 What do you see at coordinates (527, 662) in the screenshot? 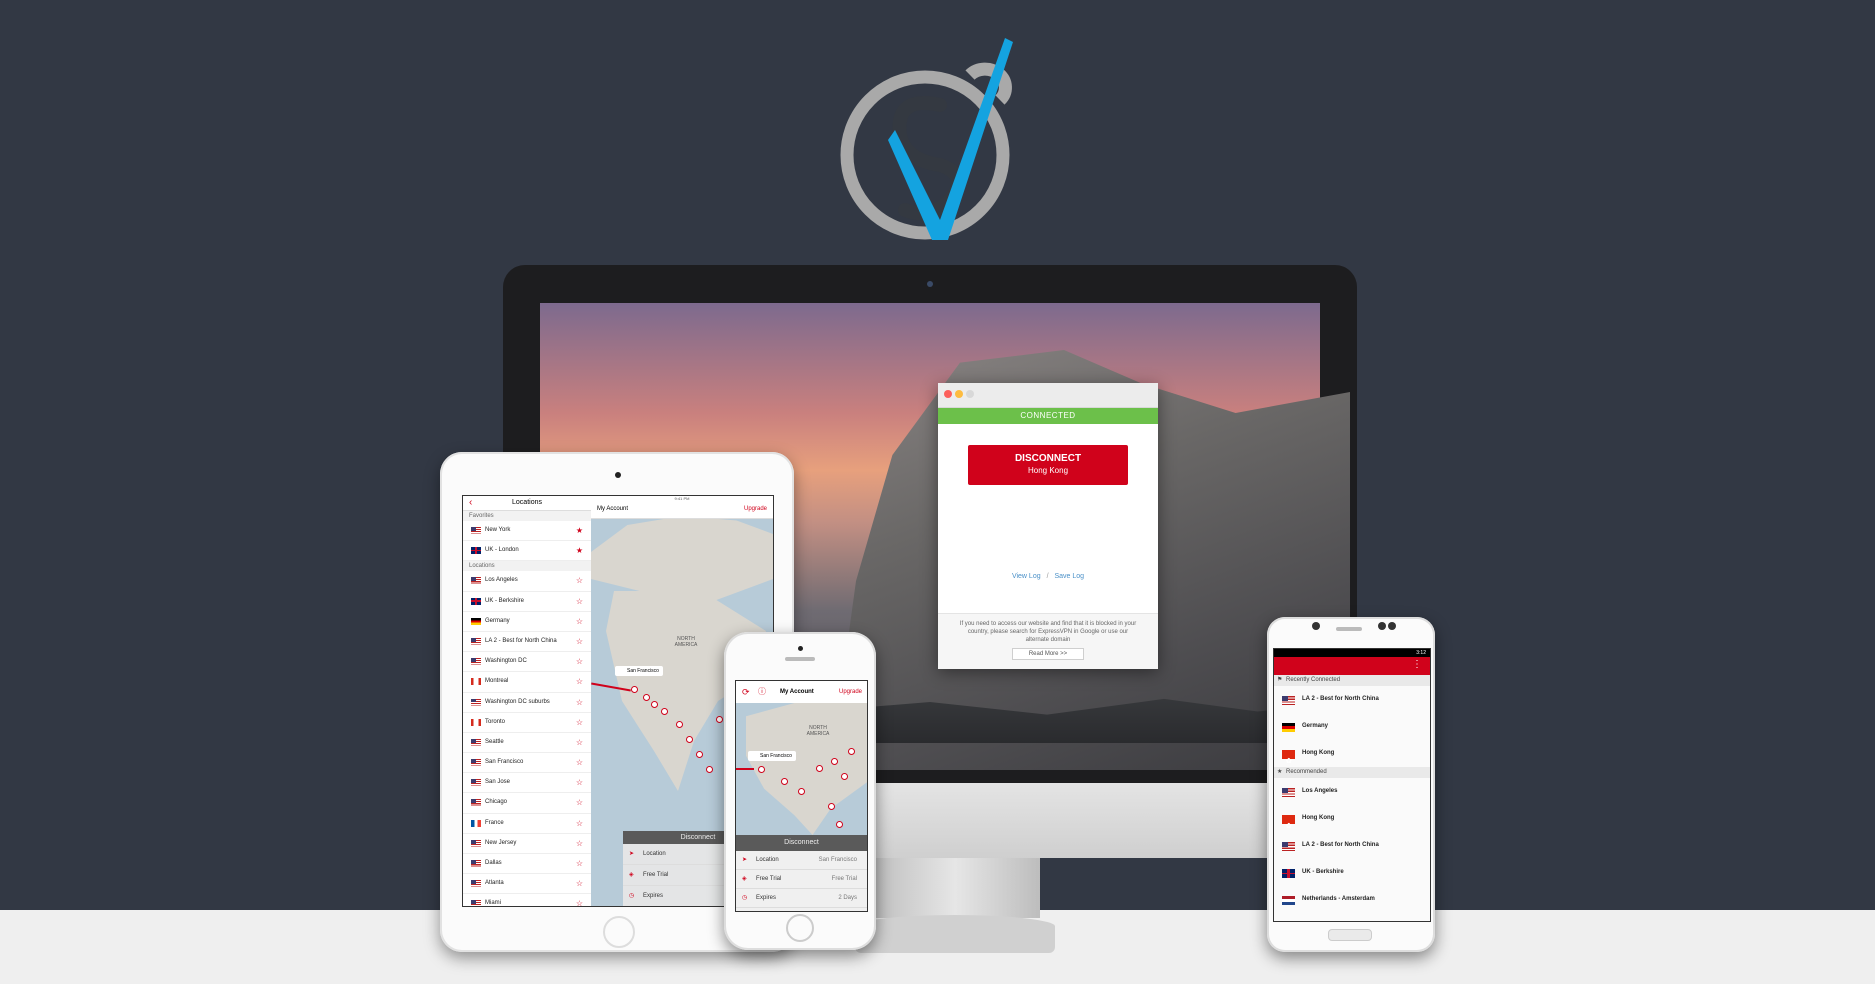
I see `location-row: Washington DC ☆` at bounding box center [527, 662].